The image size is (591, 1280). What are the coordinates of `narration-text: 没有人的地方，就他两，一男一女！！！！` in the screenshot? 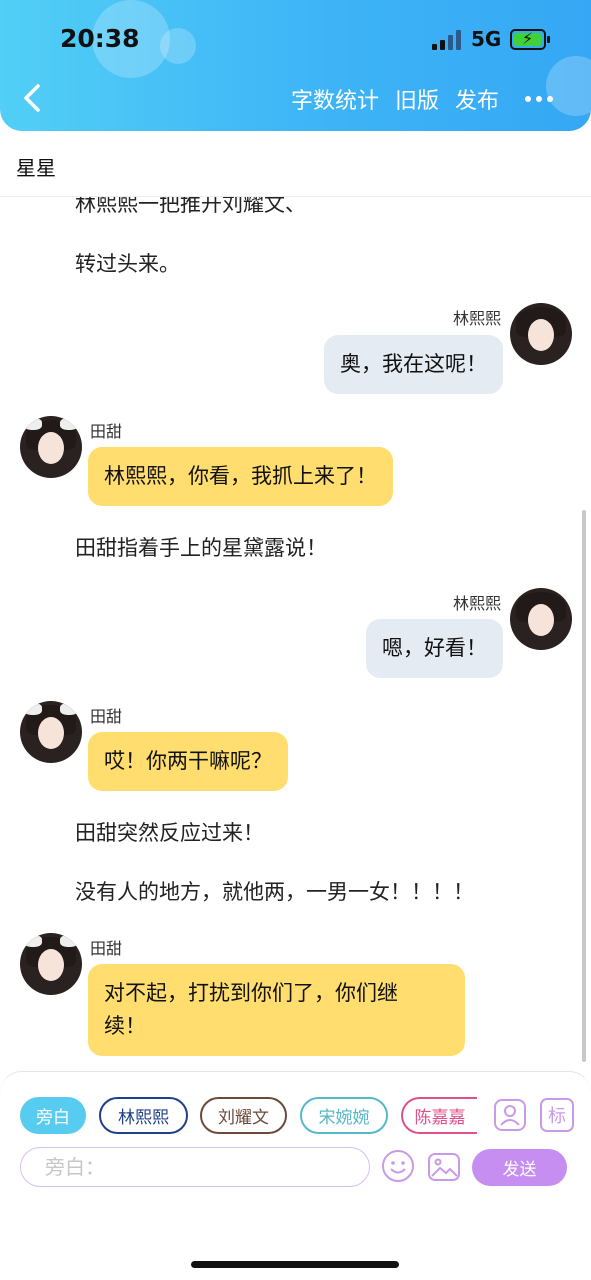 It's located at (274, 892).